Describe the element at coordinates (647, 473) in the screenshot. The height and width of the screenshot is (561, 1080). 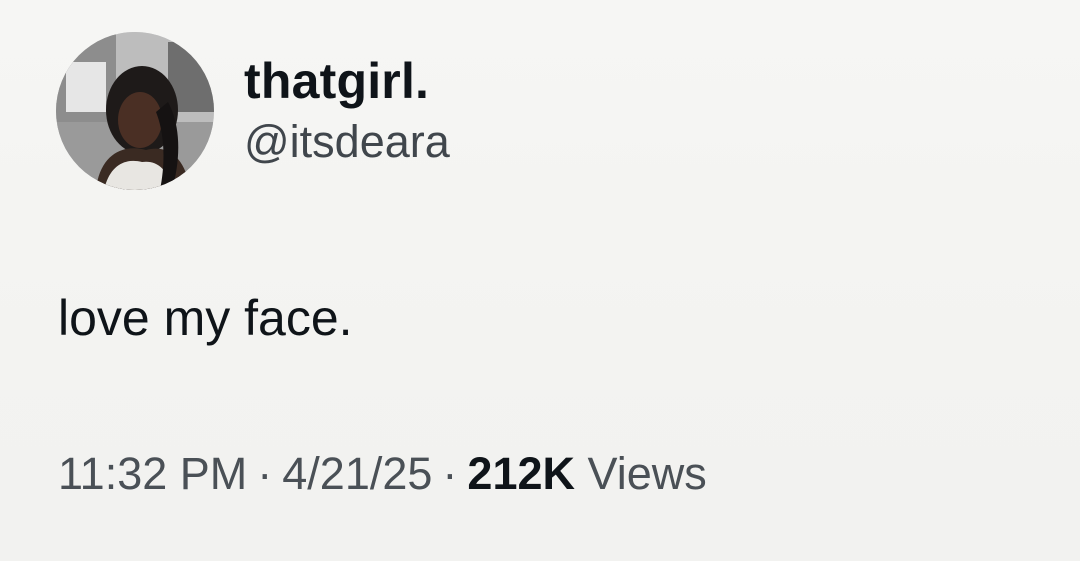
I see `views-label: Views` at that location.